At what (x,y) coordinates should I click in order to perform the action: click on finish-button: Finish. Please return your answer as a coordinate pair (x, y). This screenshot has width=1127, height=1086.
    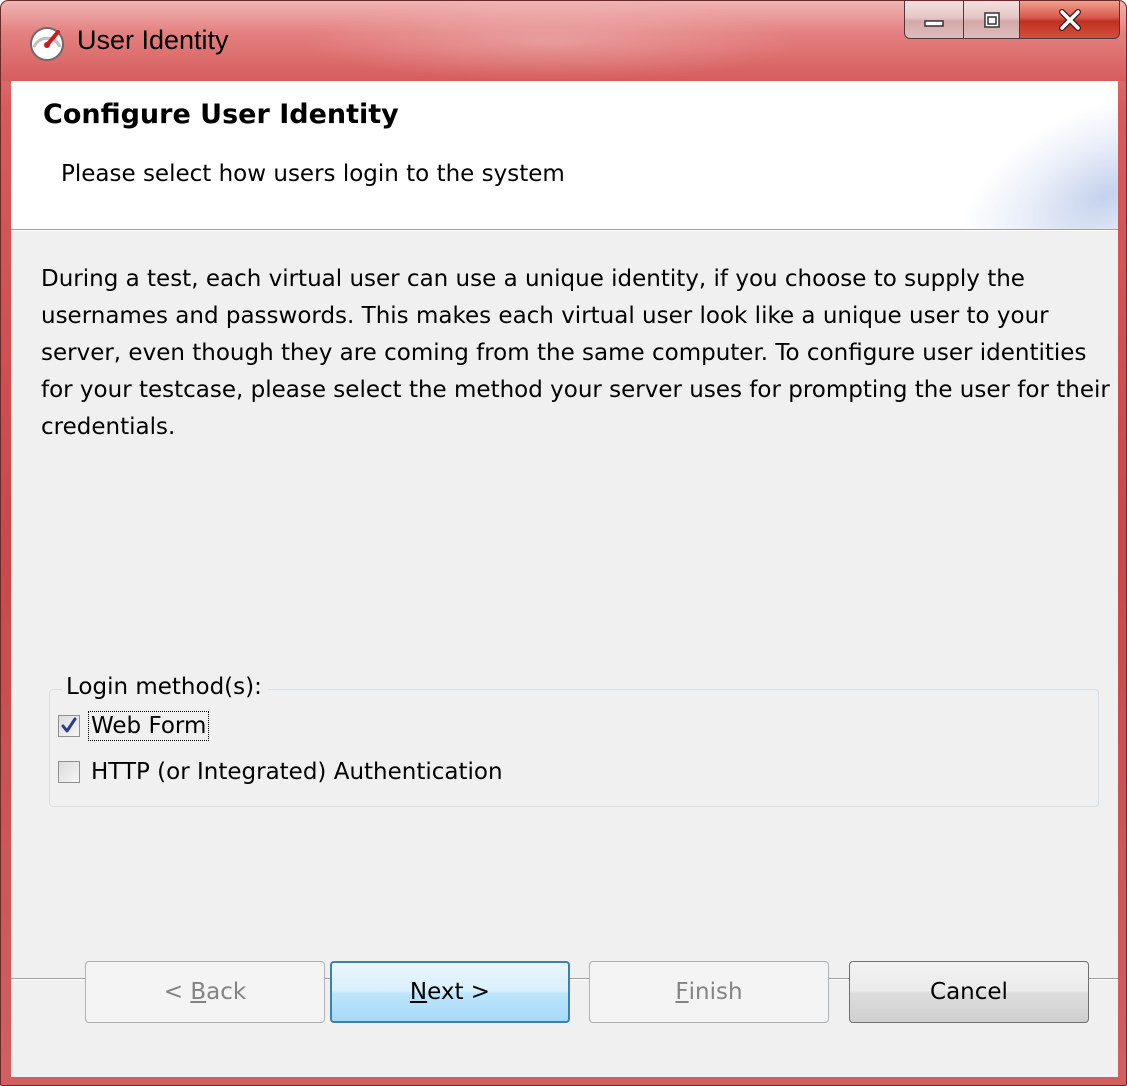
    Looking at the image, I should click on (709, 992).